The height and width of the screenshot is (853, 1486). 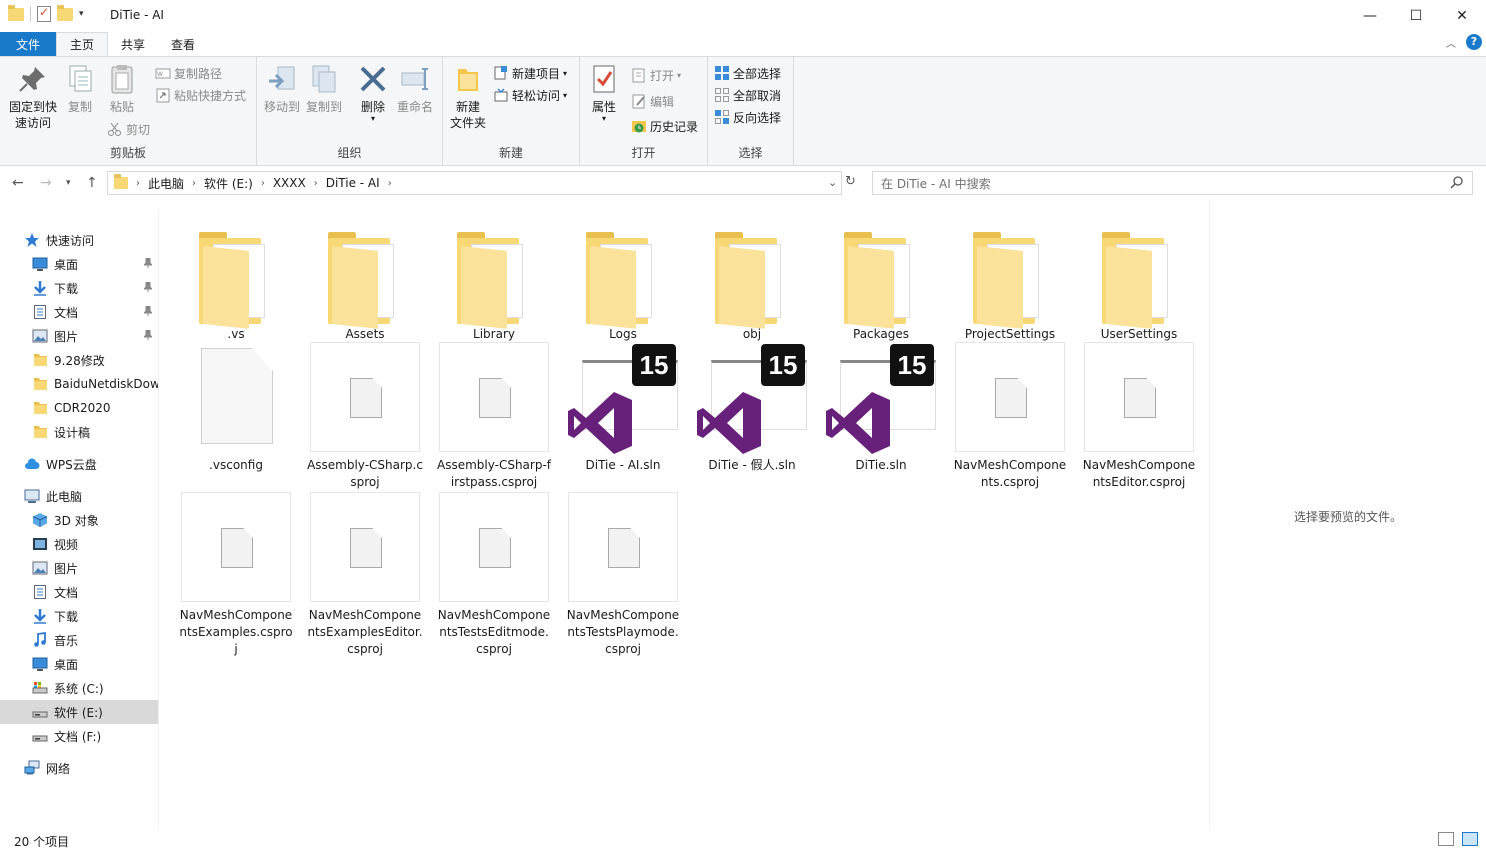 I want to click on close-button: ✕, so click(x=1462, y=16).